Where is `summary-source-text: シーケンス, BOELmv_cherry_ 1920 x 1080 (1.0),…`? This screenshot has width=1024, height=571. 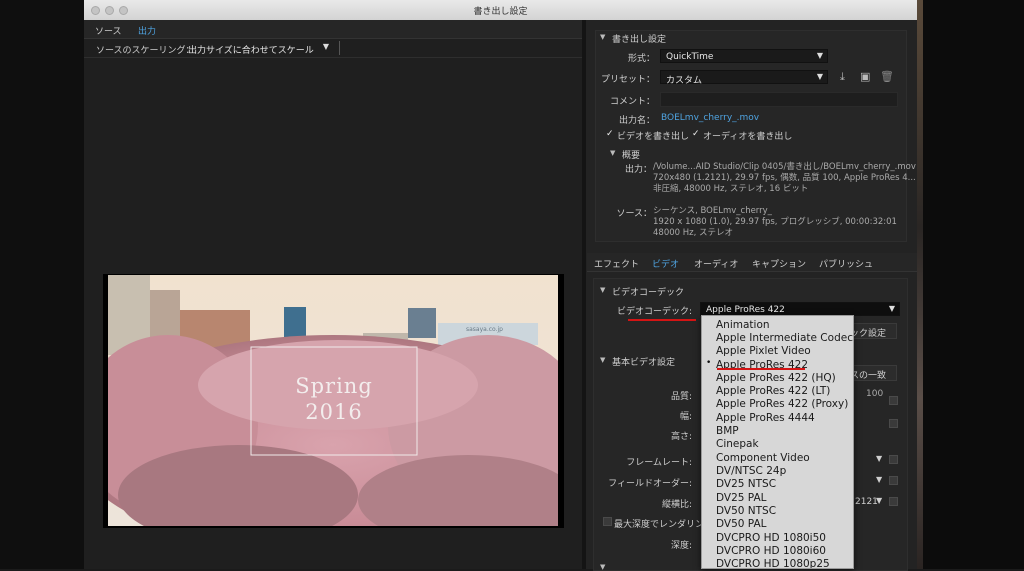
summary-source-text: シーケンス, BOELmv_cherry_ 1920 x 1080 (1.0),… is located at coordinates (775, 222).